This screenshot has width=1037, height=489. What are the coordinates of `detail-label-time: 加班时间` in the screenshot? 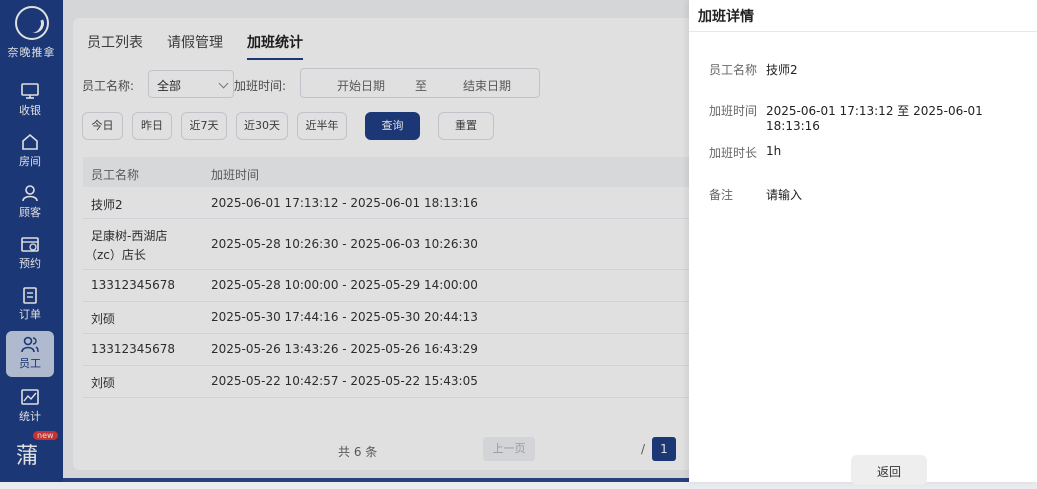 It's located at (733, 111).